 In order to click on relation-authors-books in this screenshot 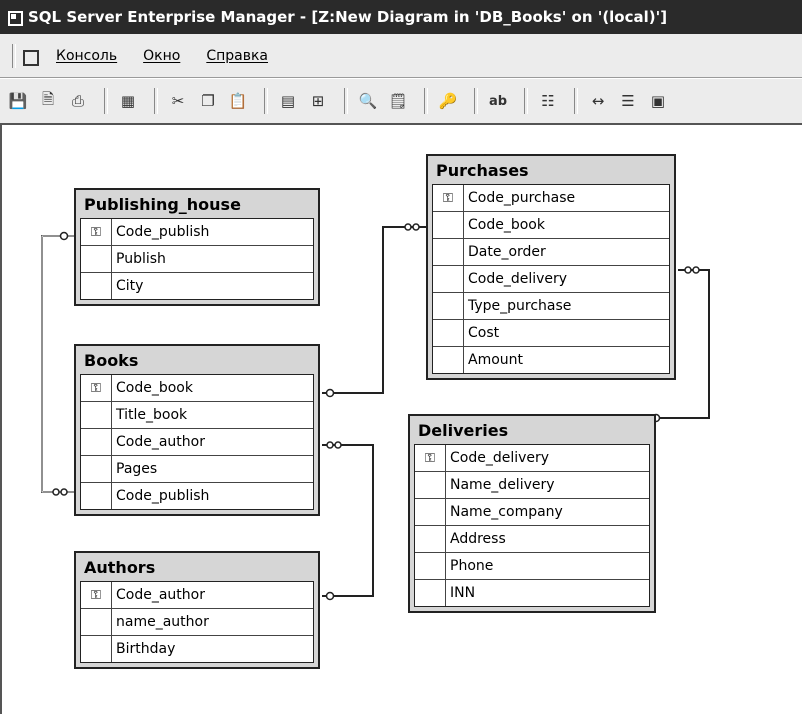, I will do `click(348, 520)`.